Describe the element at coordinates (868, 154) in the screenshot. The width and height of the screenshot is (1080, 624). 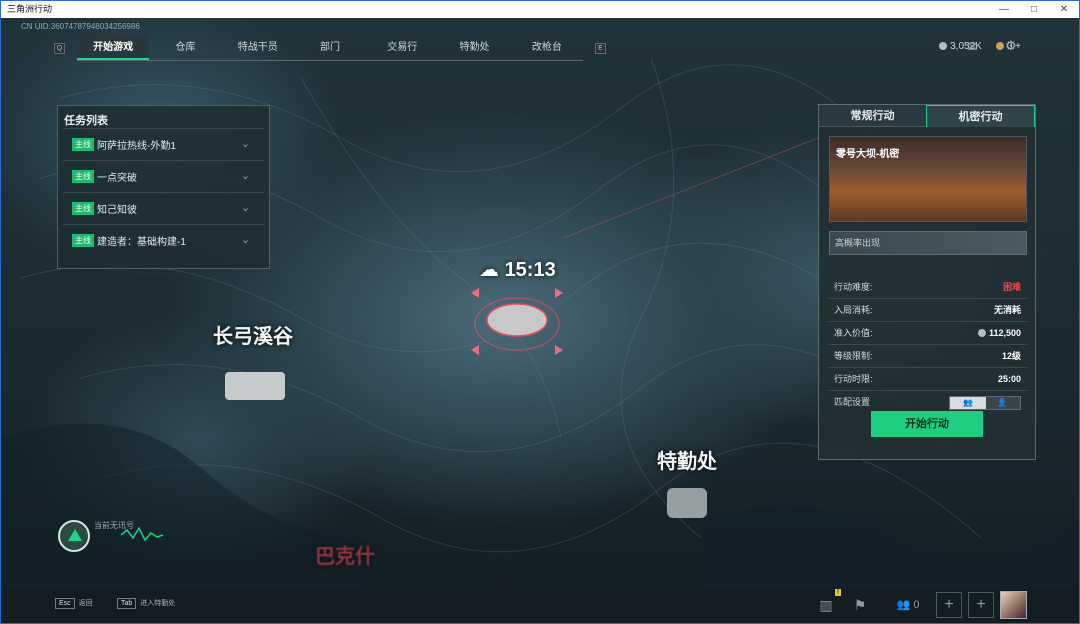
I see `map-name: 零号大坝-机密` at that location.